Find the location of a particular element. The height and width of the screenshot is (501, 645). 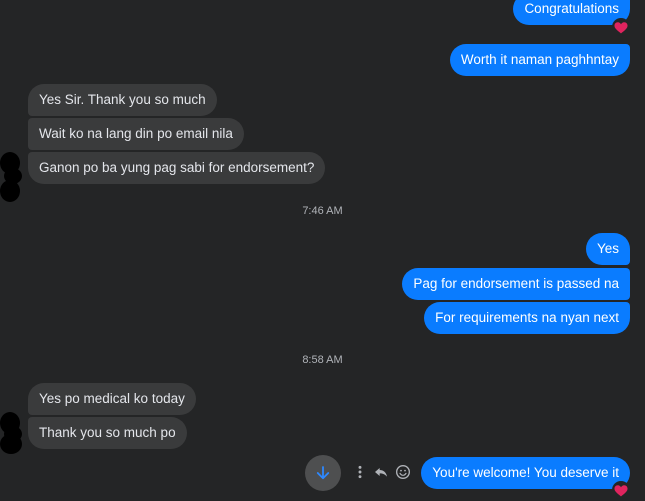

message-incoming: Yes po medical ko today is located at coordinates (112, 399).